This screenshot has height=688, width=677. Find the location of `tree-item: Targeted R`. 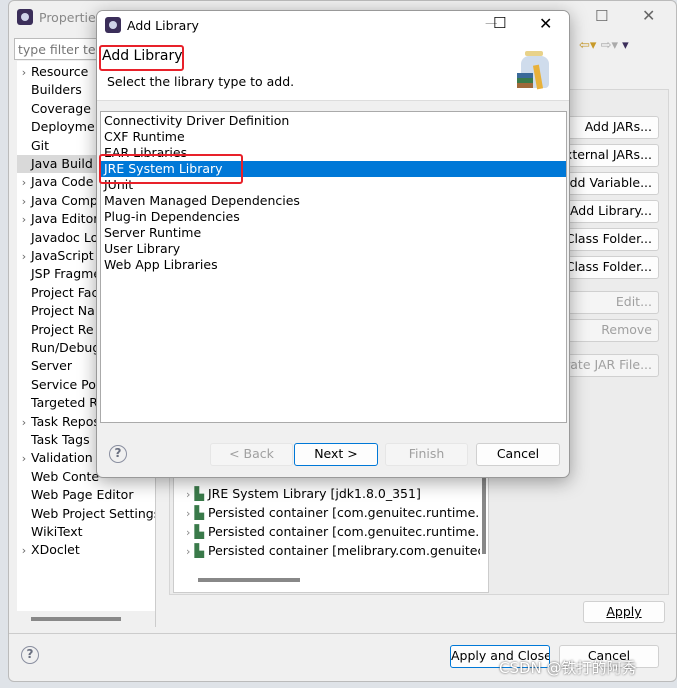

tree-item: Targeted R is located at coordinates (57, 403).